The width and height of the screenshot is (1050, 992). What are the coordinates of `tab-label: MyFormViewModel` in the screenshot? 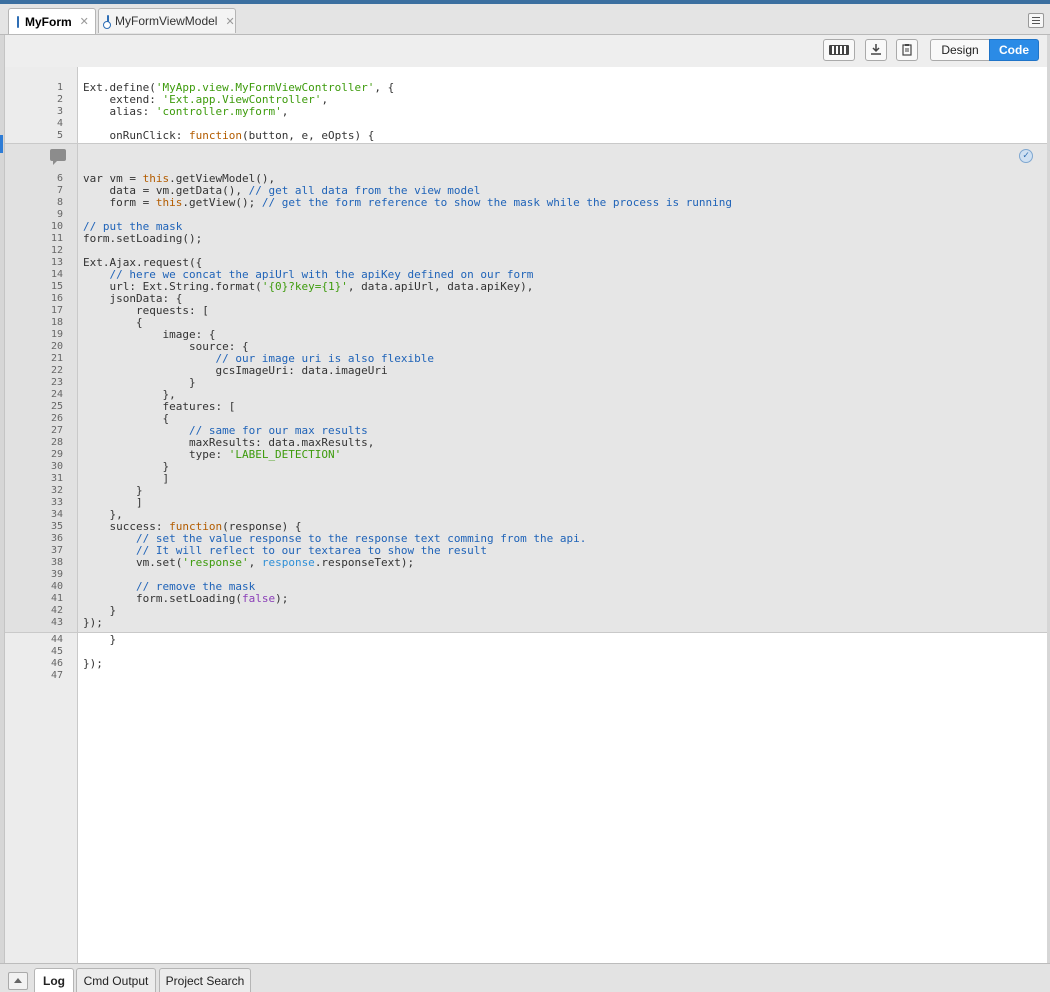 It's located at (166, 21).